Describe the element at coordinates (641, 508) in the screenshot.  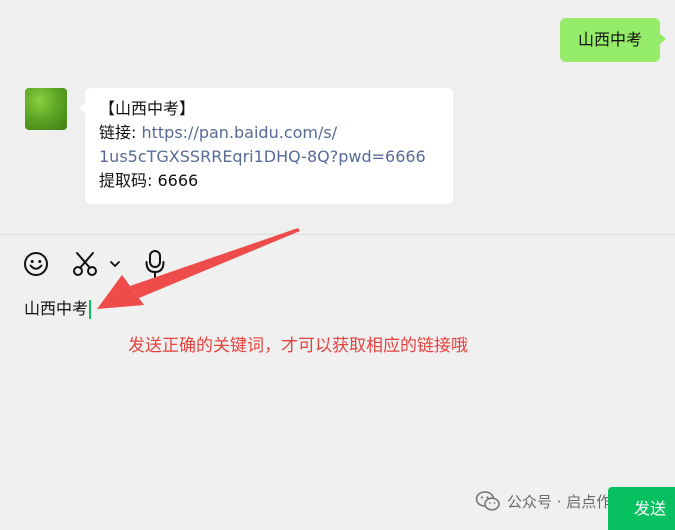
I see `send-button: 发送` at that location.